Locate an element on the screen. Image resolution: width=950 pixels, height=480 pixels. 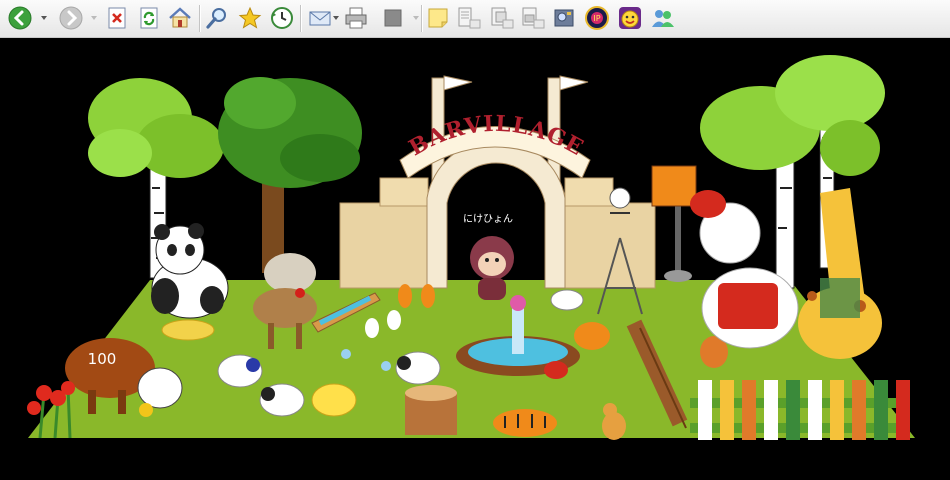
sticky-note-icon is located at coordinates (438, 18).